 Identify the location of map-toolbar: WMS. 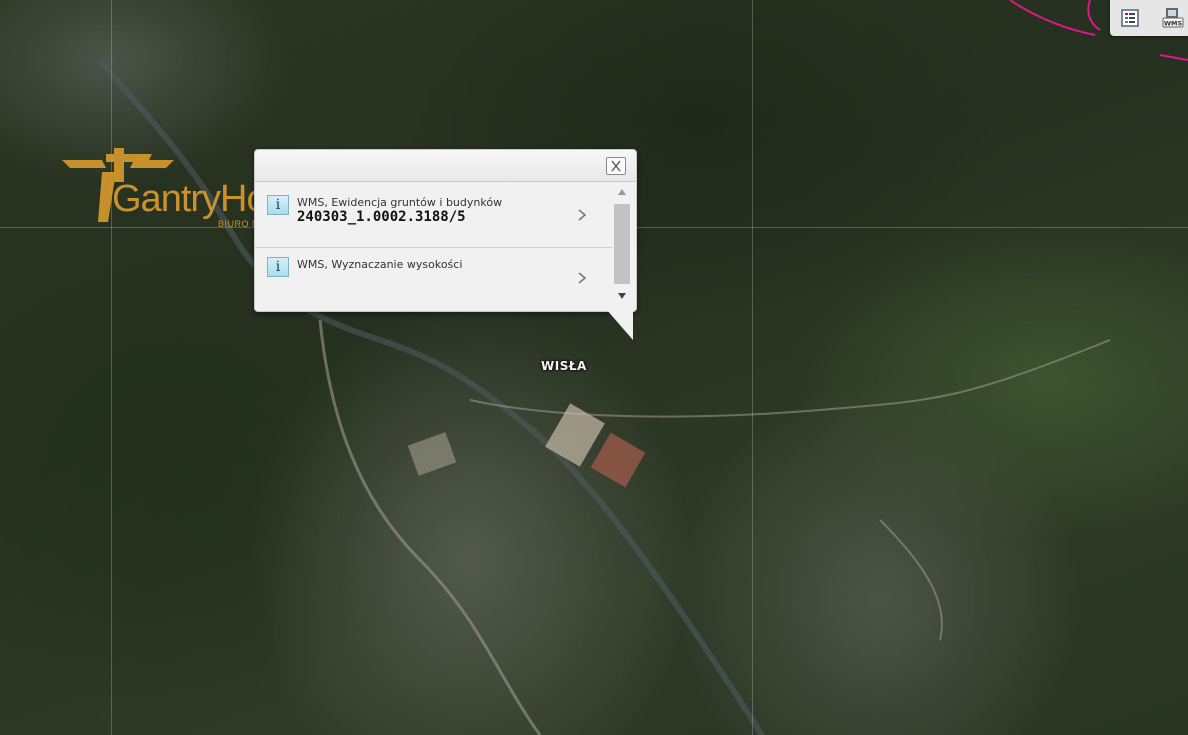
(1149, 18).